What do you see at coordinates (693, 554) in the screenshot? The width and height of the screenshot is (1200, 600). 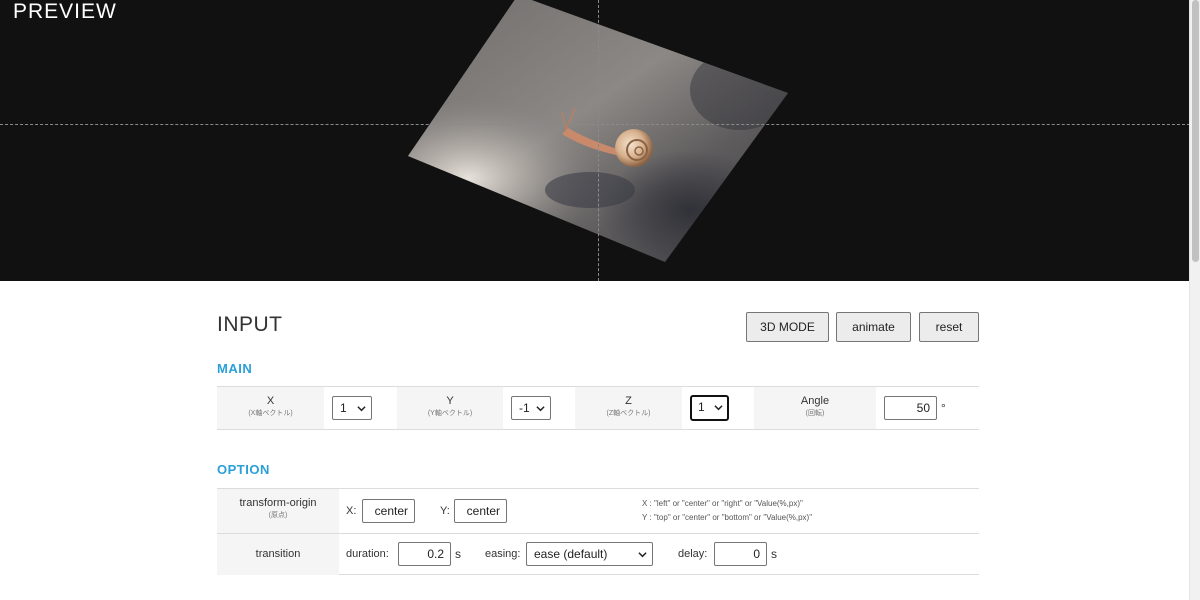 I see `delay-label: delay:` at bounding box center [693, 554].